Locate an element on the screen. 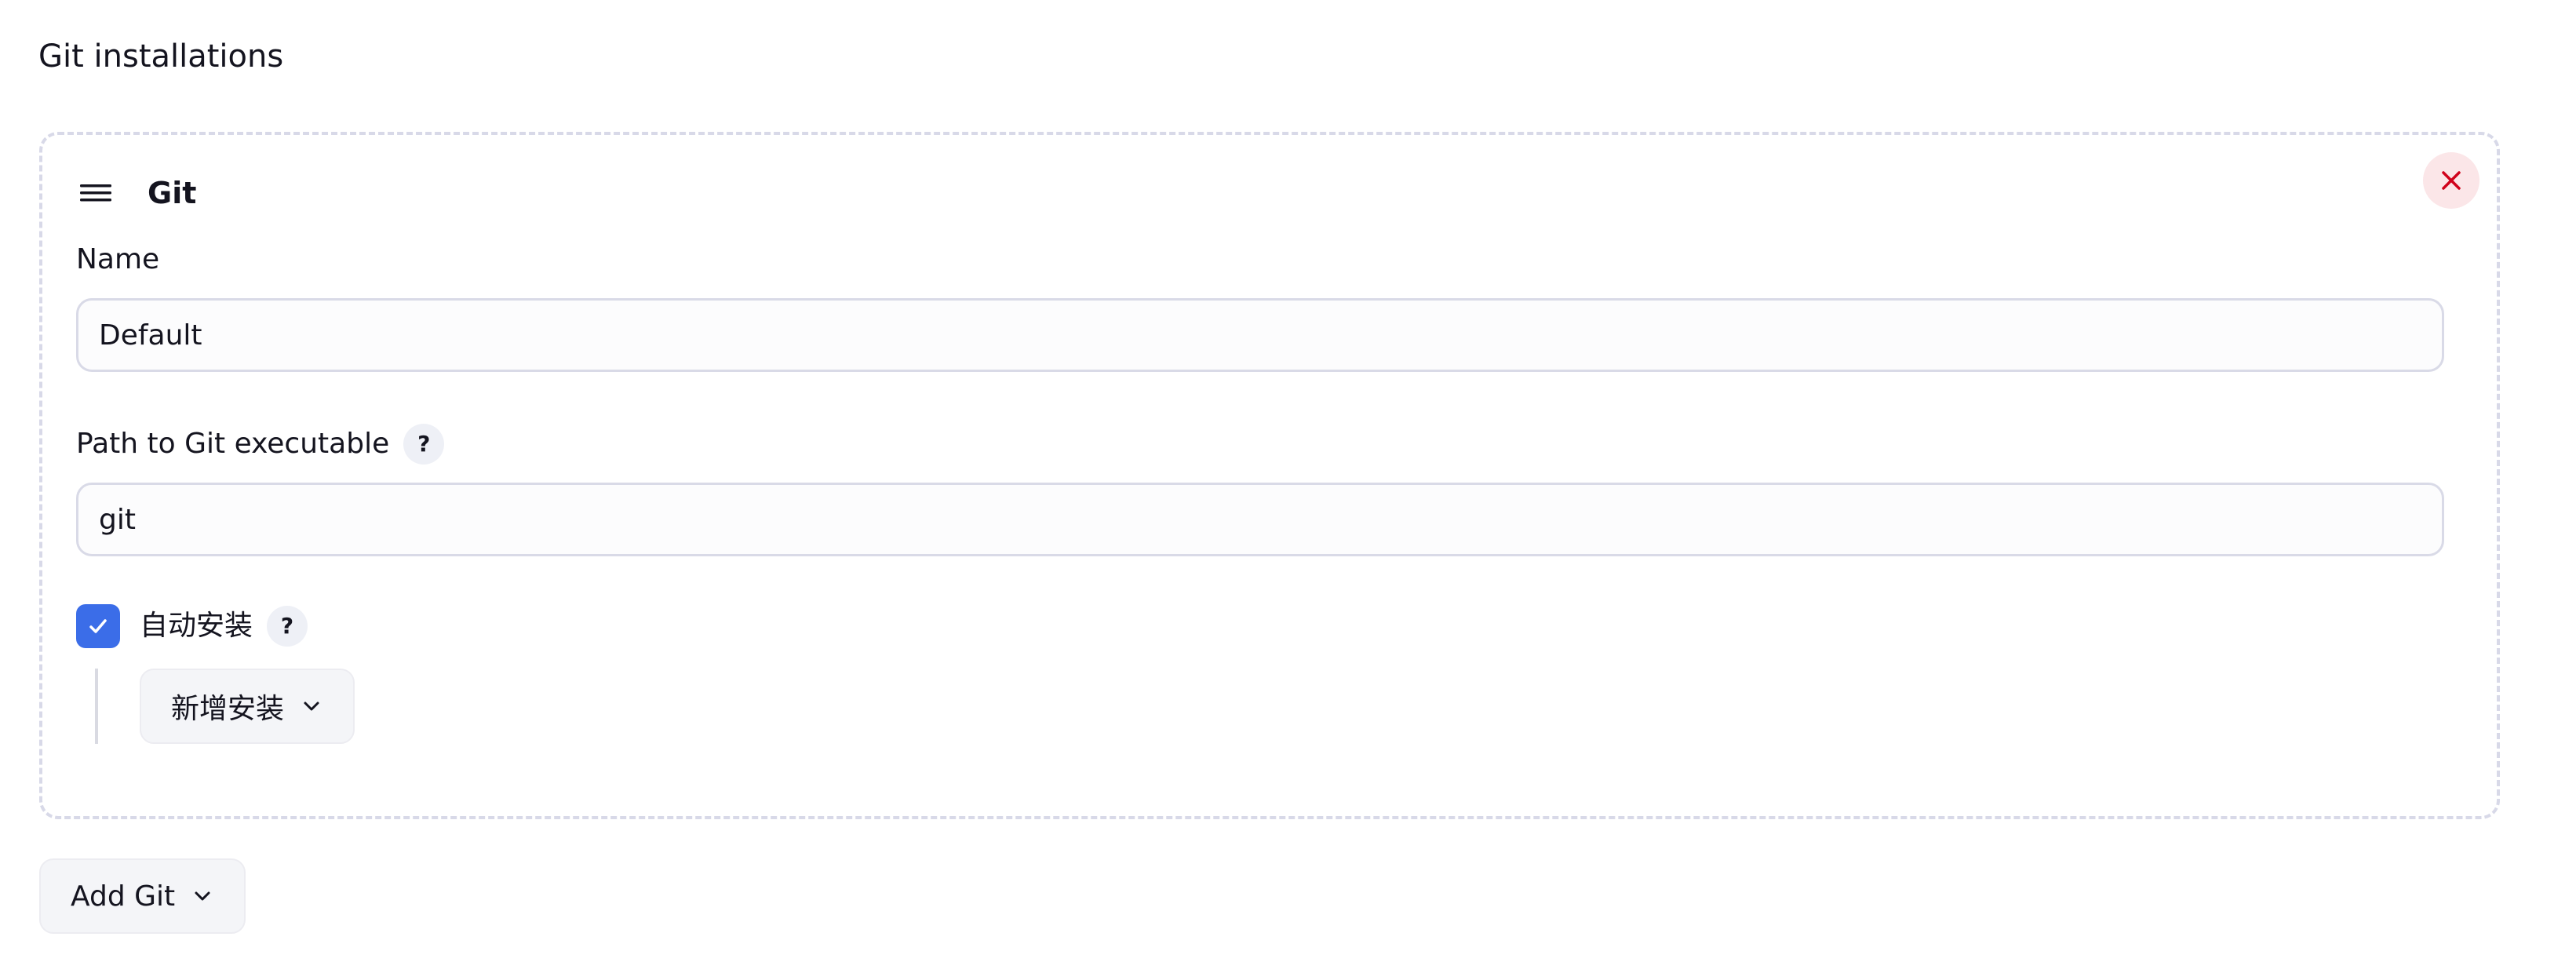  add-installer-button: 新增安装 is located at coordinates (247, 706).